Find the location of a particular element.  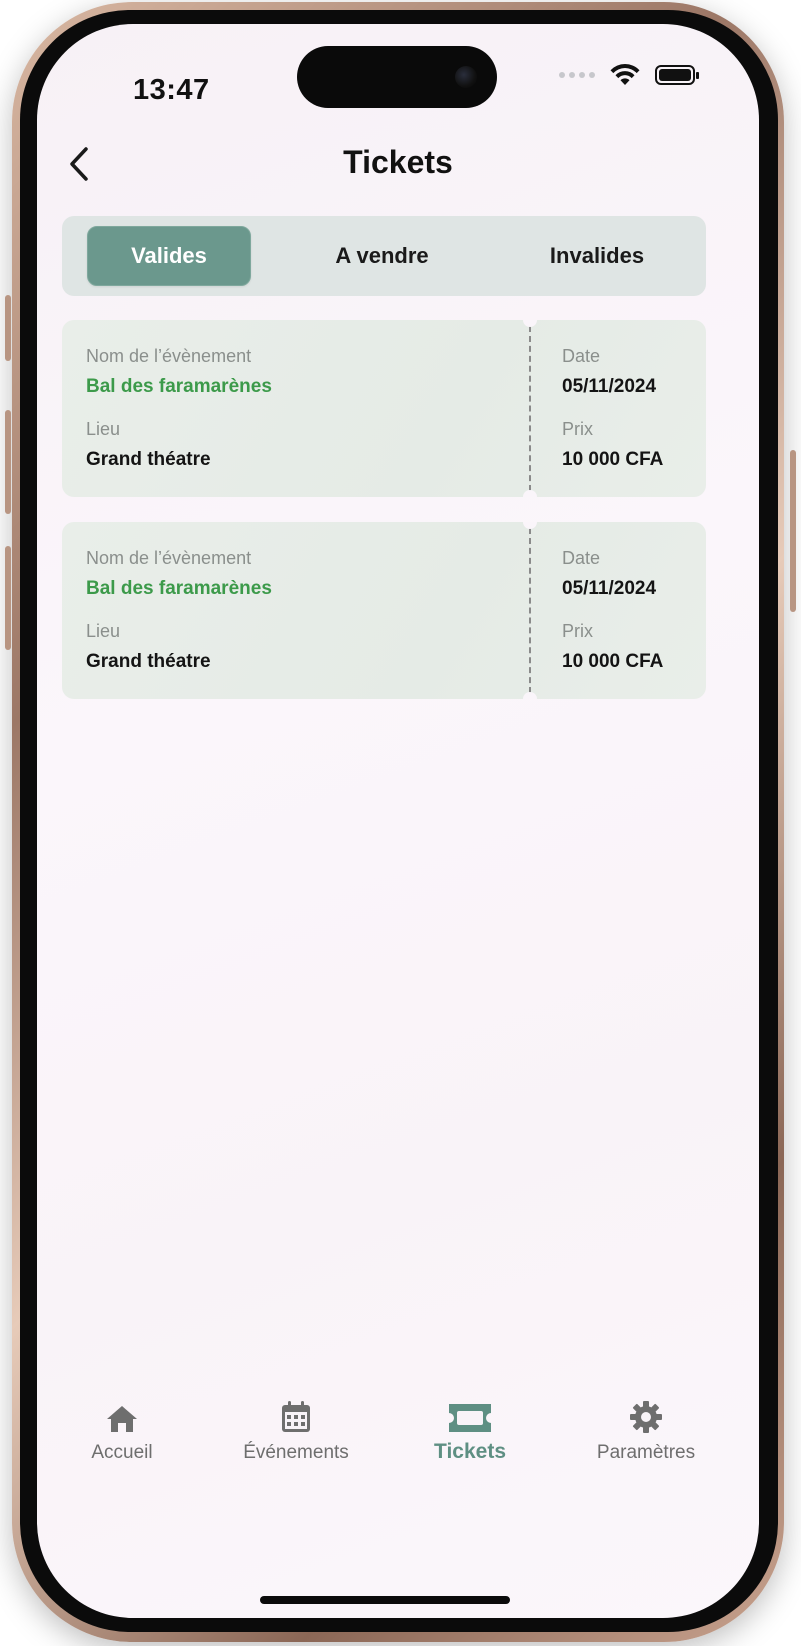

calendar-icon is located at coordinates (296, 1416).